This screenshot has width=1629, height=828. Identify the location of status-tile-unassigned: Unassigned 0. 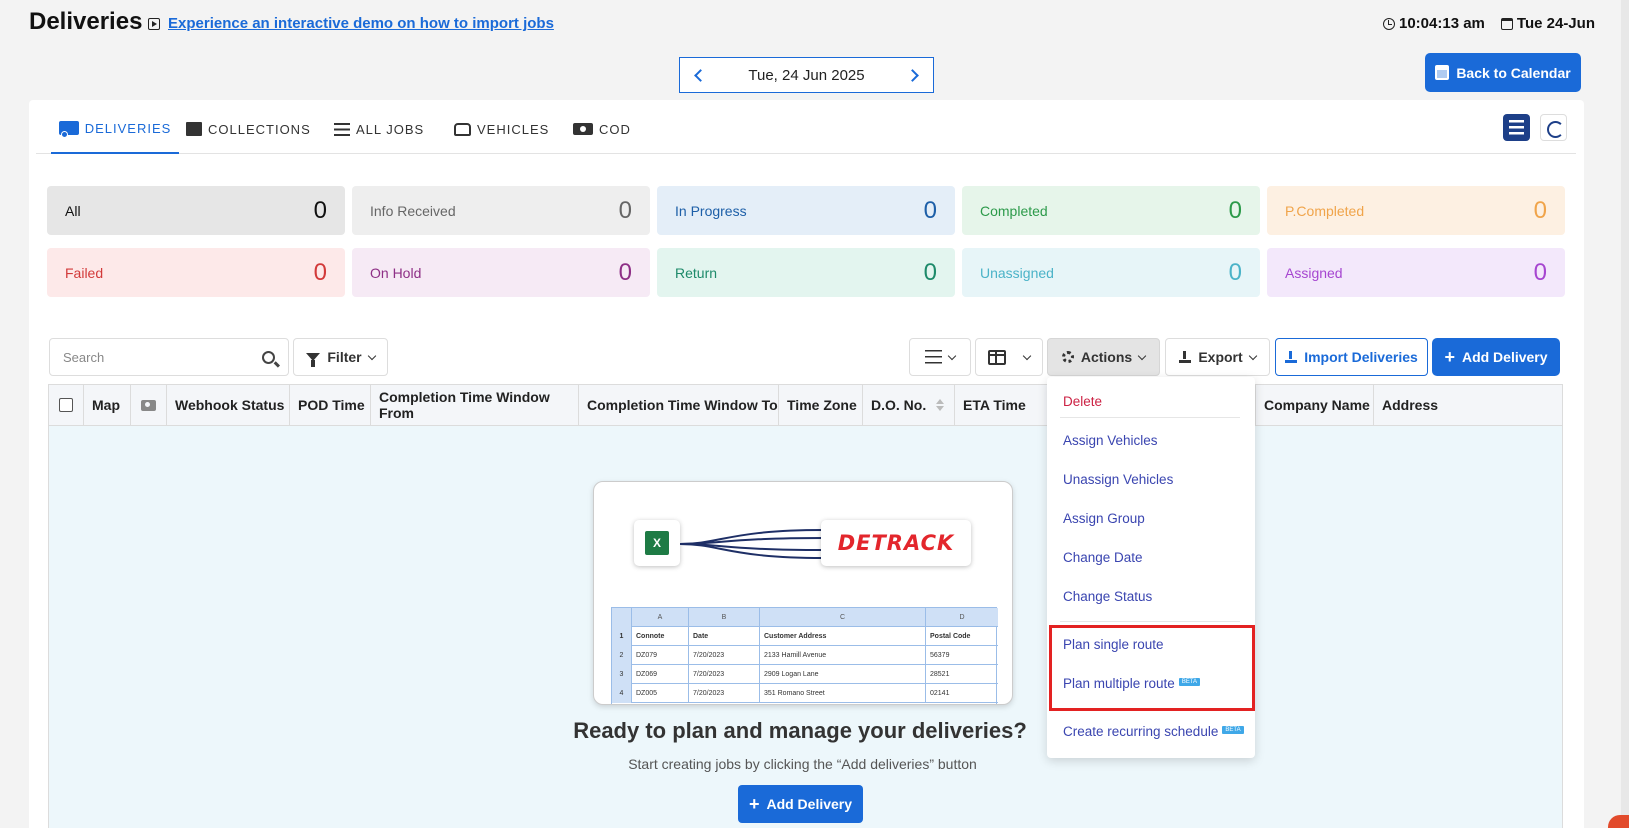
(1111, 272).